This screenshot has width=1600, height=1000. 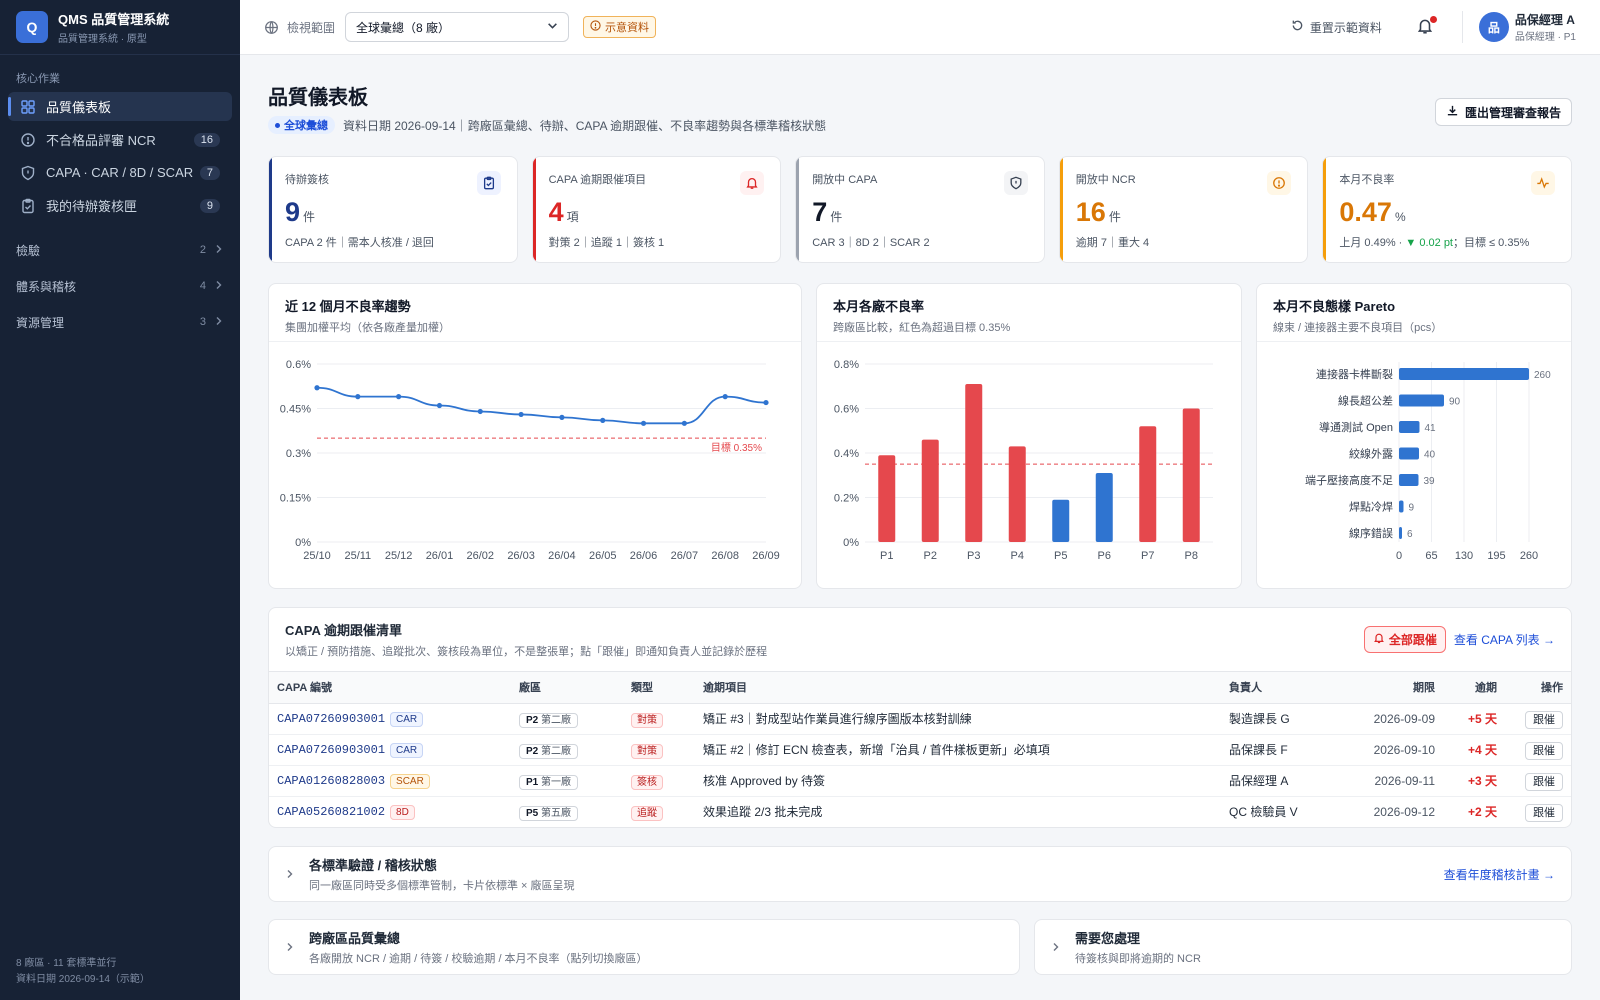 I want to click on capa-id-link: CAPA01260828003, so click(x=331, y=781).